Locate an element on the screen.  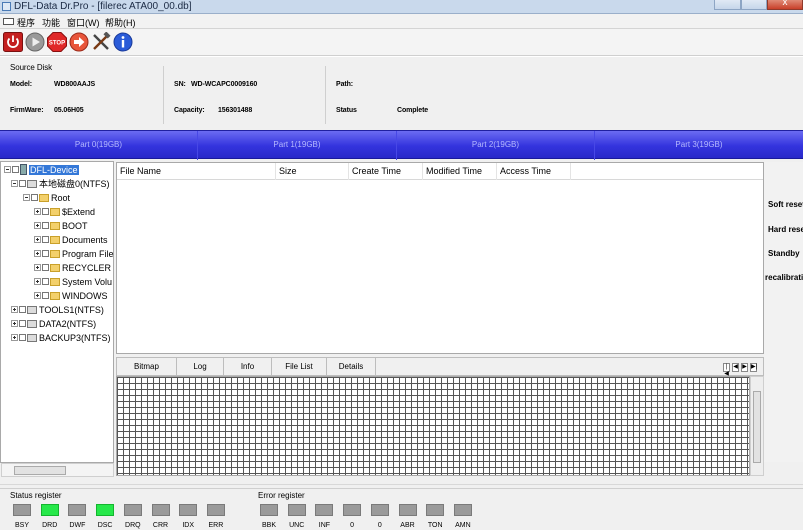
tab-log: Log is located at coordinates (200, 367).